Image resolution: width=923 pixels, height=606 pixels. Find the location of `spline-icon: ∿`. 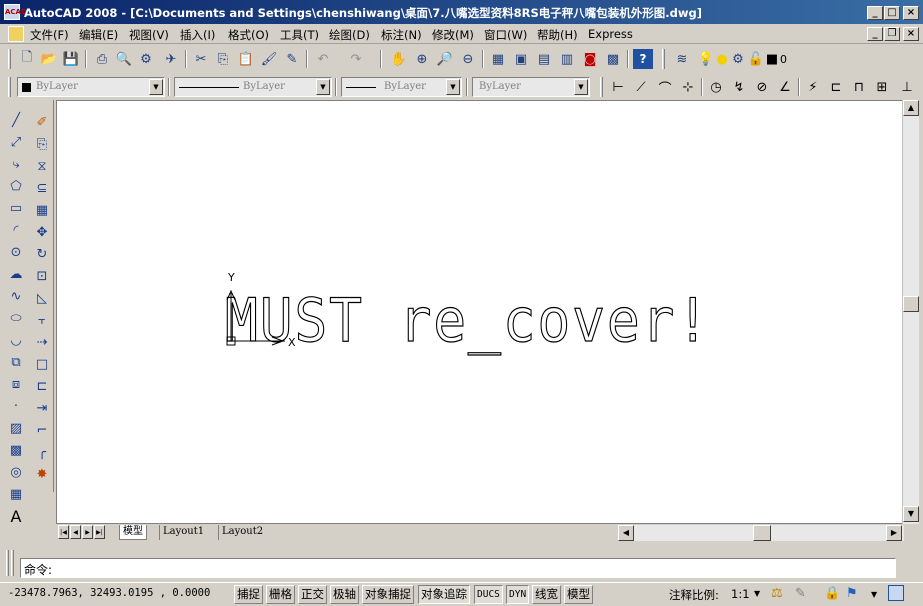

spline-icon: ∿ is located at coordinates (16, 296).